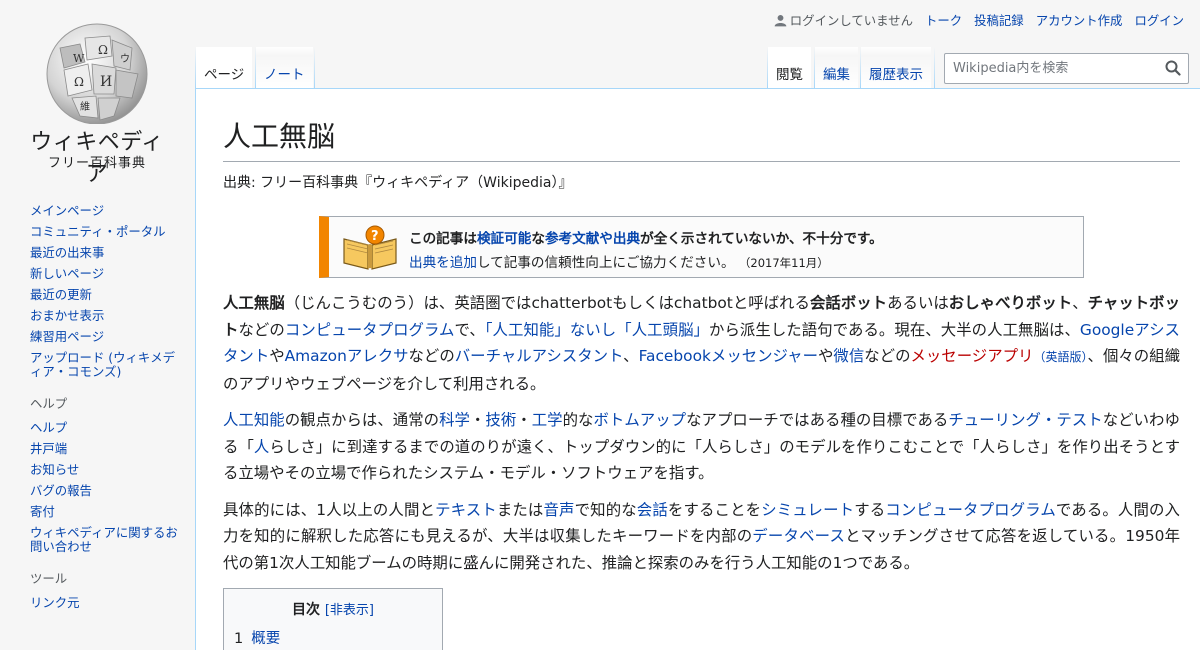 The image size is (1200, 650). Describe the element at coordinates (105, 603) in the screenshot. I see `sidebar-item-what-links-here: リンク元` at that location.